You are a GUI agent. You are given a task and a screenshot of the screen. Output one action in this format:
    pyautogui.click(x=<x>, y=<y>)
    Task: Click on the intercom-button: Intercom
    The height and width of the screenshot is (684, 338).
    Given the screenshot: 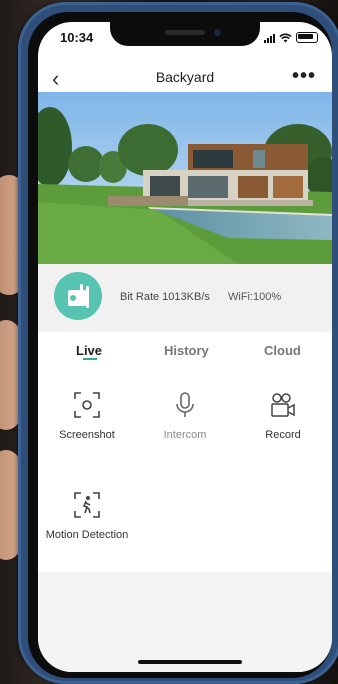 What is the action you would take?
    pyautogui.click(x=185, y=422)
    